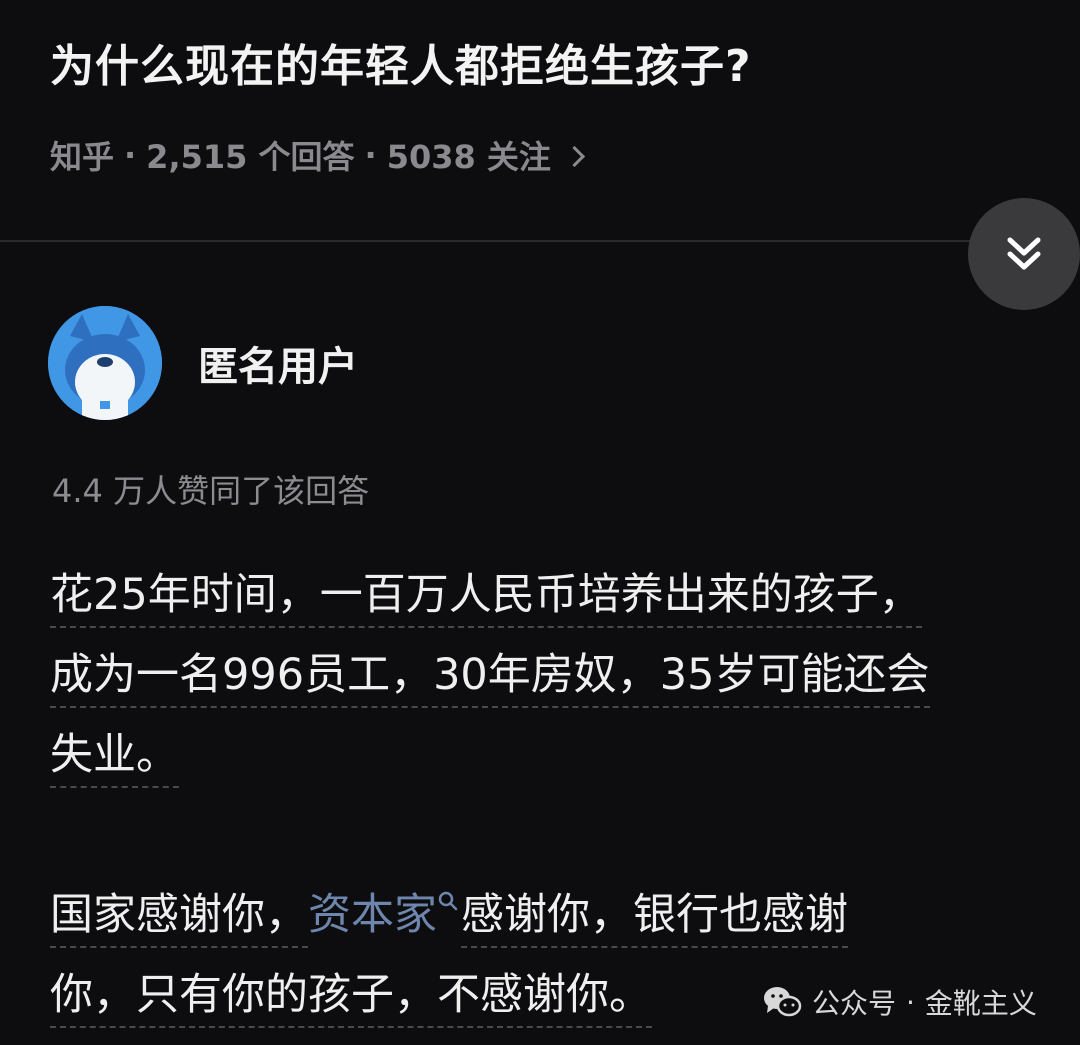 This screenshot has width=1080, height=1045. I want to click on answer-line: 花25年时间，一百万人民币培养出来的孩子，, so click(555, 598).